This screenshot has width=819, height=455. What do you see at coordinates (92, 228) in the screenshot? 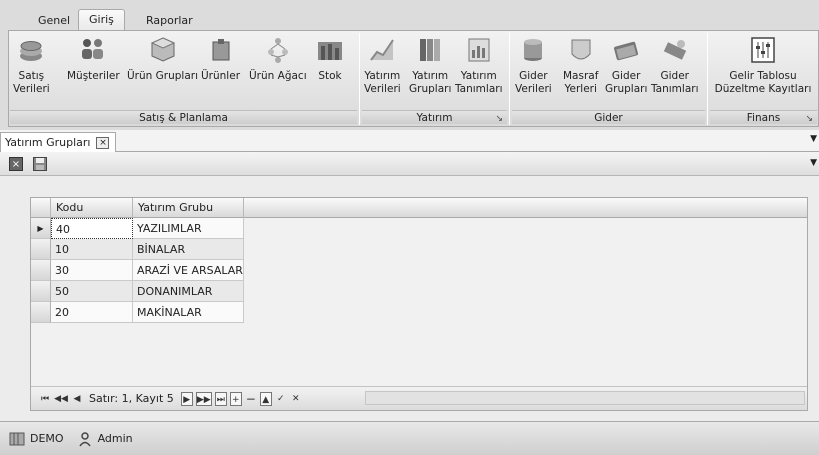
I see `cell-kodu: 40` at bounding box center [92, 228].